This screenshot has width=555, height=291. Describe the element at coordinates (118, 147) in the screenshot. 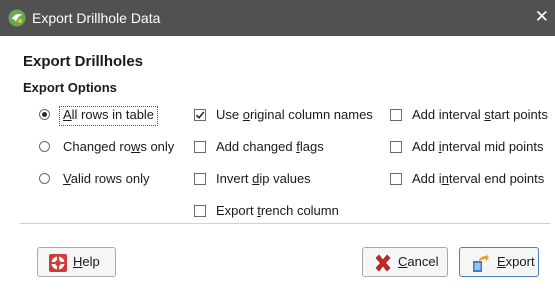

I see `radio-label-changed-rows: Changed rows only` at that location.